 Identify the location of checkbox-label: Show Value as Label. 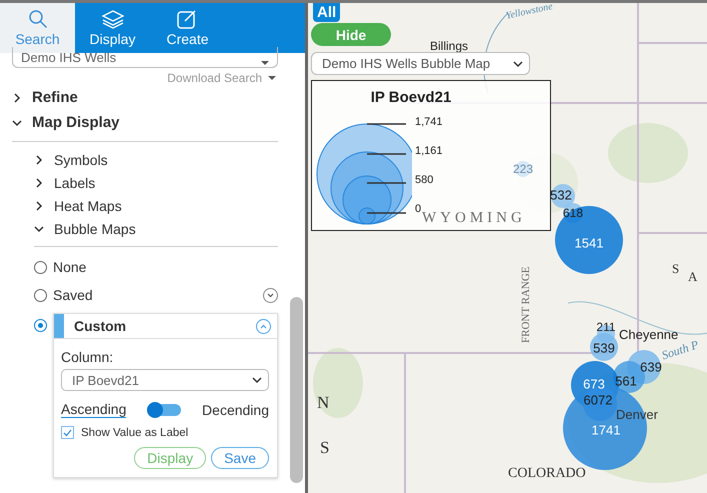
(134, 432).